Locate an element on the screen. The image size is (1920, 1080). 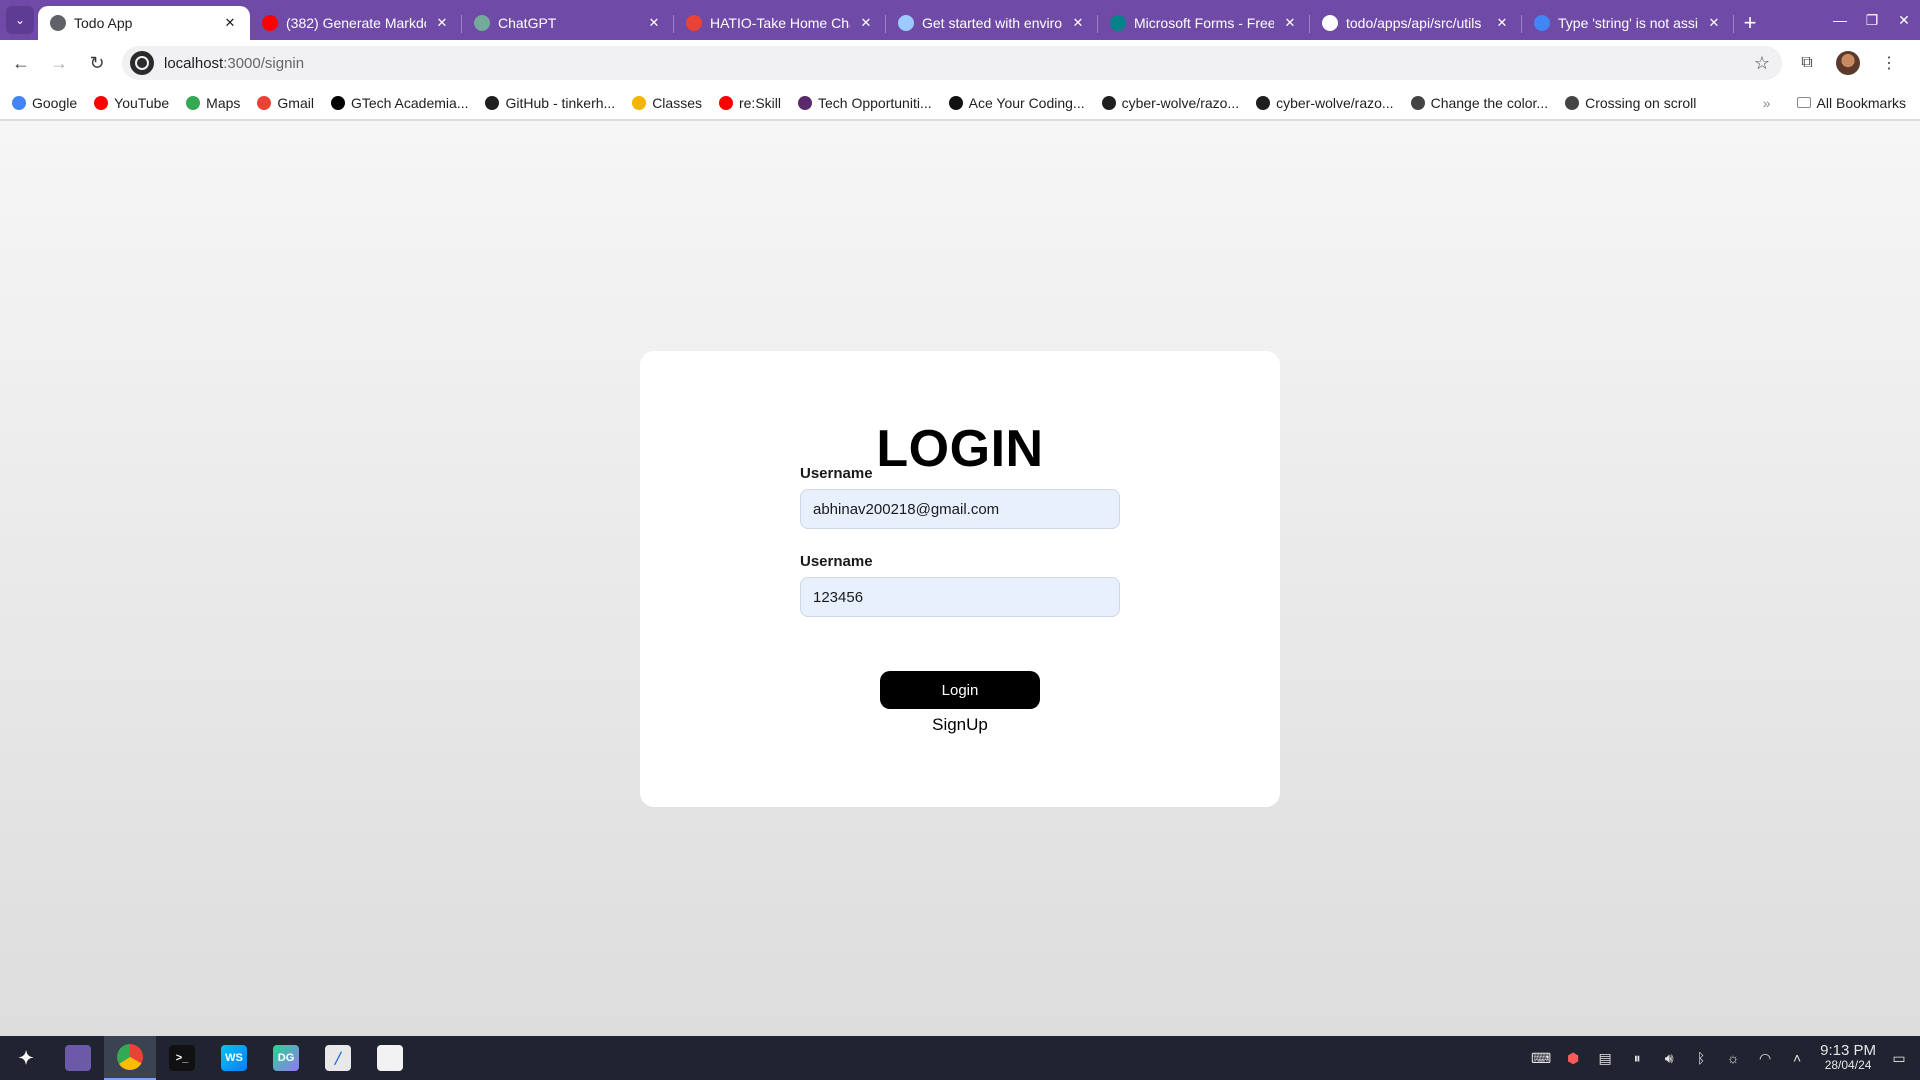
keyboard-icon: ⌨ is located at coordinates (1541, 1058).